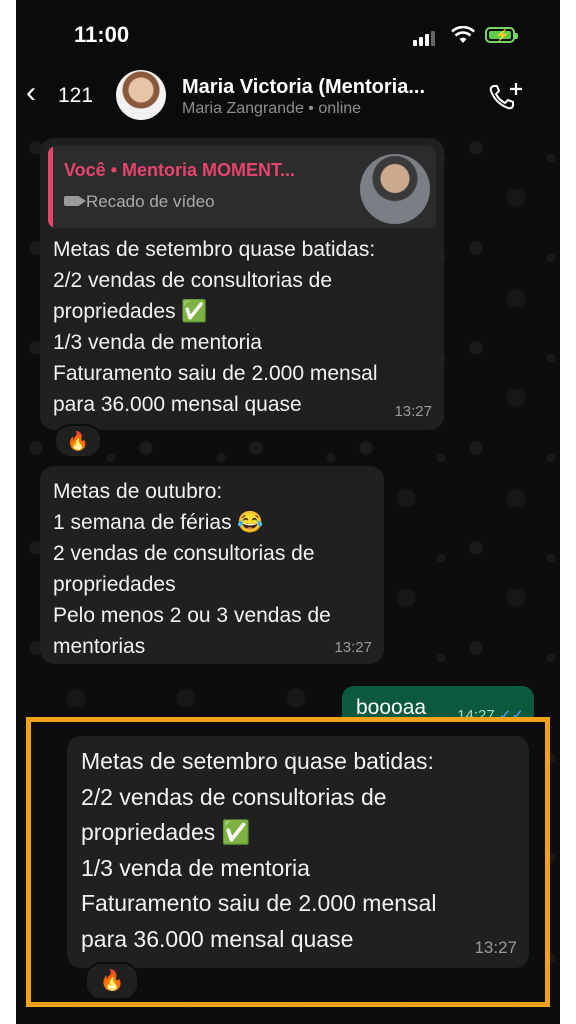 The height and width of the screenshot is (1024, 576). What do you see at coordinates (50, 187) in the screenshot?
I see `quote-accent-bar` at bounding box center [50, 187].